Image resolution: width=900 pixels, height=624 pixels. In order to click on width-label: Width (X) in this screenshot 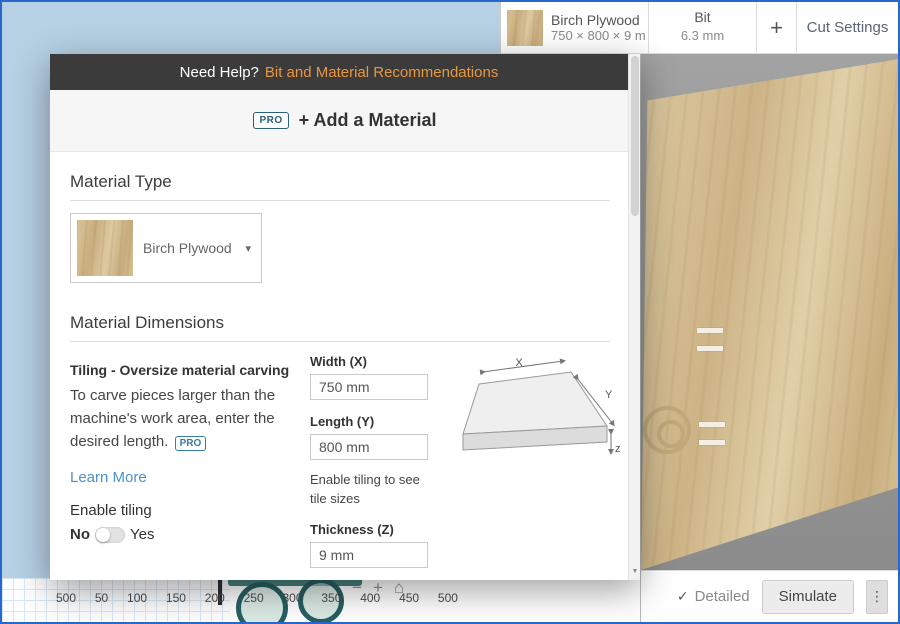, I will do `click(338, 361)`.